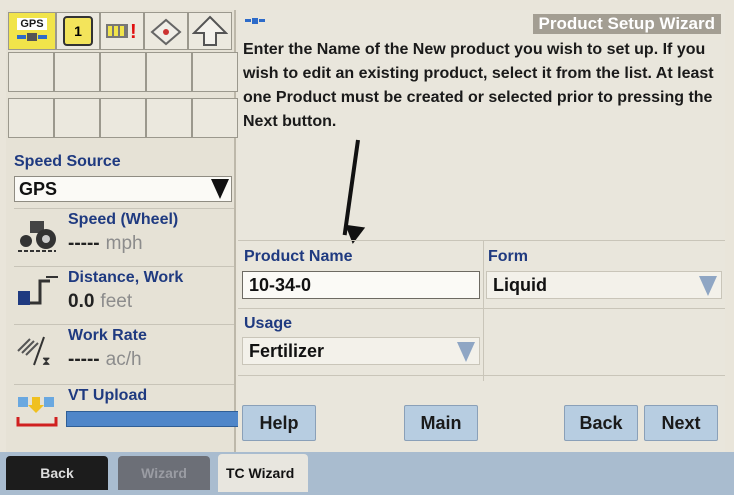 Image resolution: width=734 pixels, height=495 pixels. What do you see at coordinates (84, 359) in the screenshot?
I see `work-rate-value: -----` at bounding box center [84, 359].